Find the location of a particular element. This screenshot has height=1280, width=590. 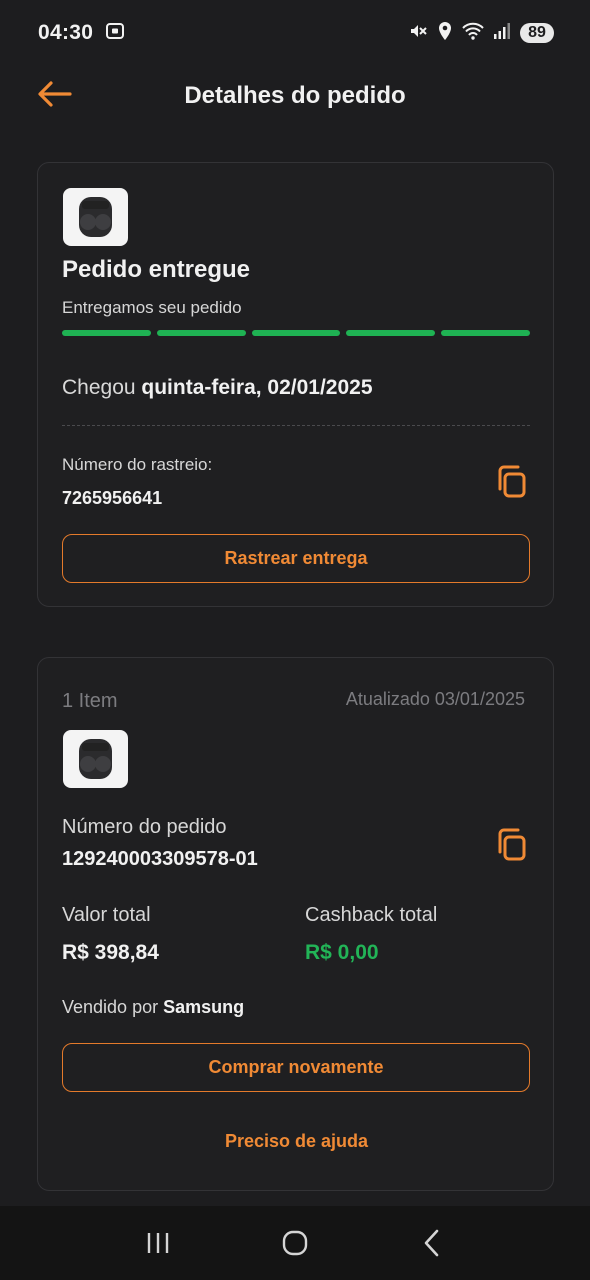

arrival-prefix: Chegou is located at coordinates (99, 387).